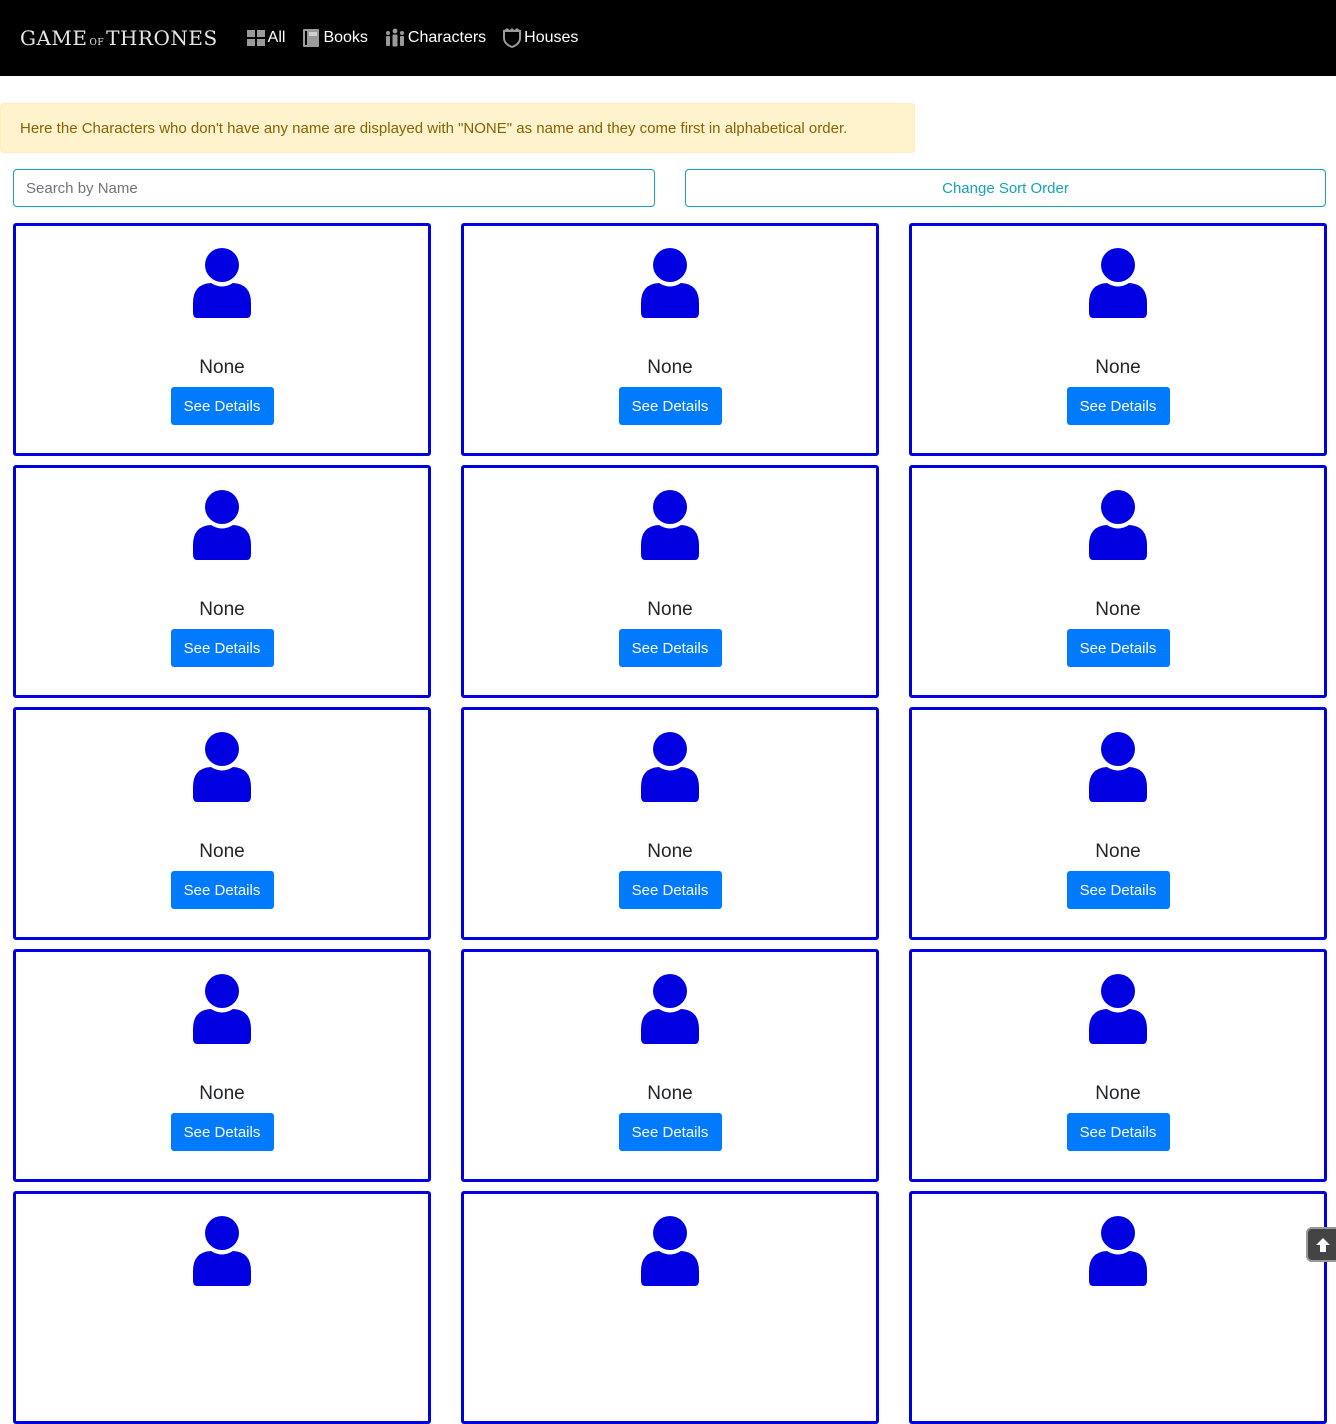  I want to click on people-icon, so click(394, 37).